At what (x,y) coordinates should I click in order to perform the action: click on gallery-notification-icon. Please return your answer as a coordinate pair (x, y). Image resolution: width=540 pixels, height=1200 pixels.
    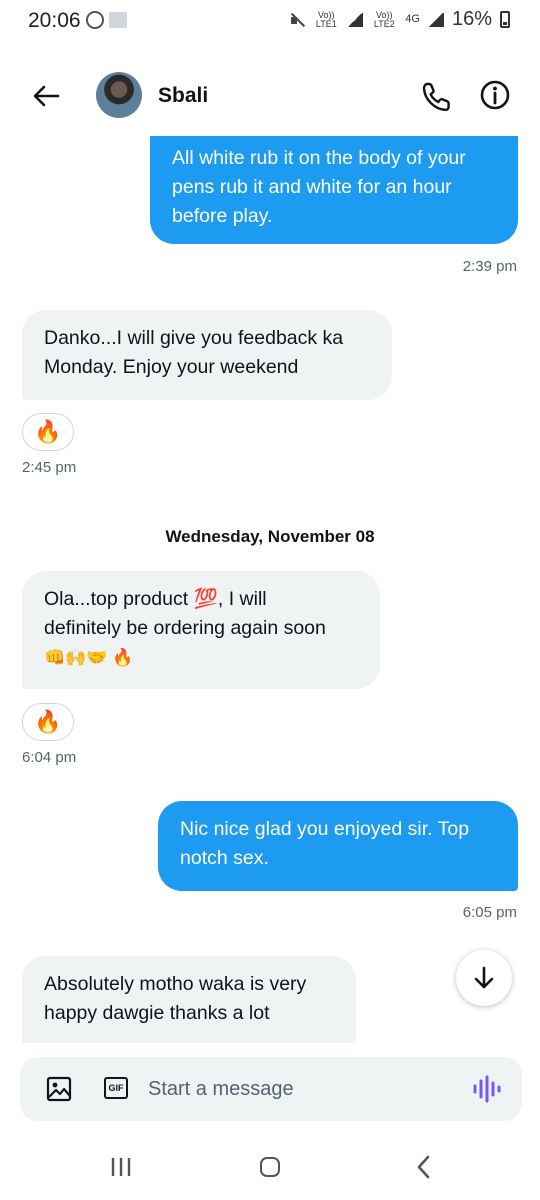
    Looking at the image, I should click on (118, 20).